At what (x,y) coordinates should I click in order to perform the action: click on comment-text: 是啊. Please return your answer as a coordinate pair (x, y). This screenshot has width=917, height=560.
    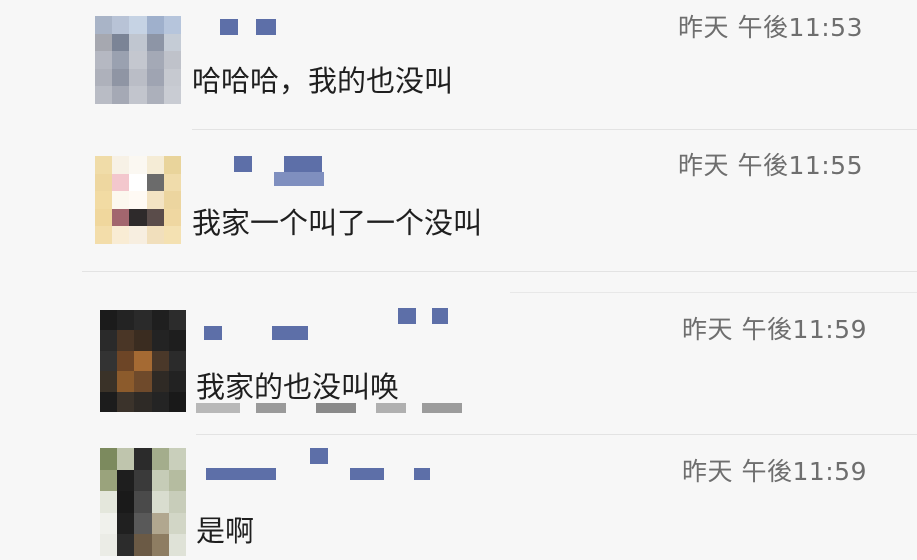
    Looking at the image, I should click on (225, 531).